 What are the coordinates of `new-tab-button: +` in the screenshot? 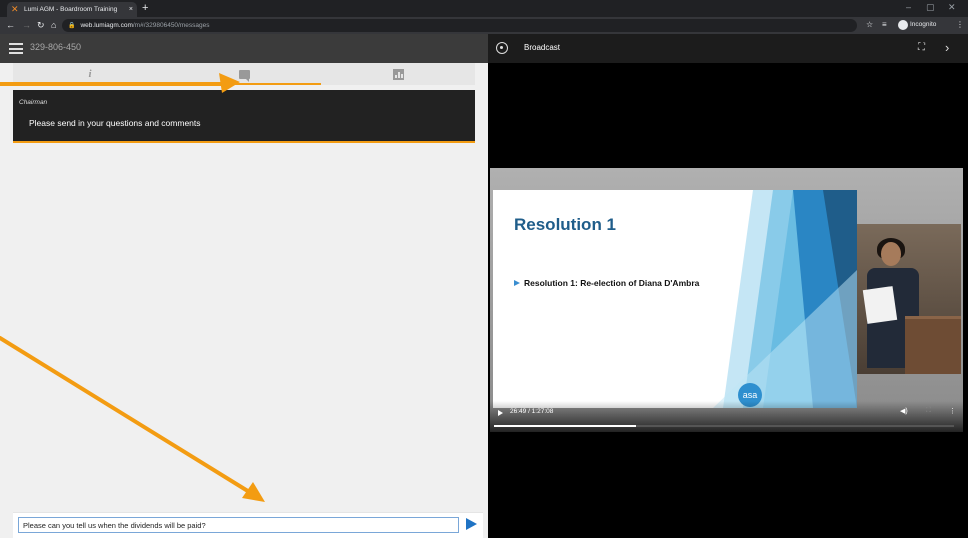 It's located at (145, 8).